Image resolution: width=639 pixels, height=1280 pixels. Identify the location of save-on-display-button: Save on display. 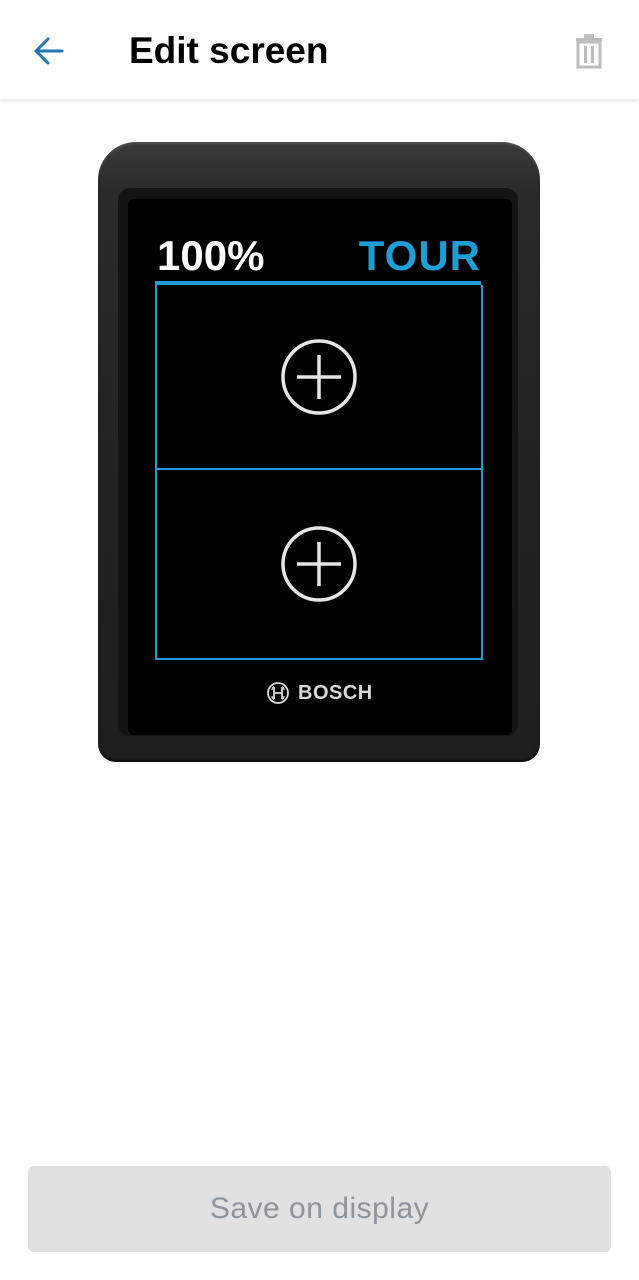
(319, 1209).